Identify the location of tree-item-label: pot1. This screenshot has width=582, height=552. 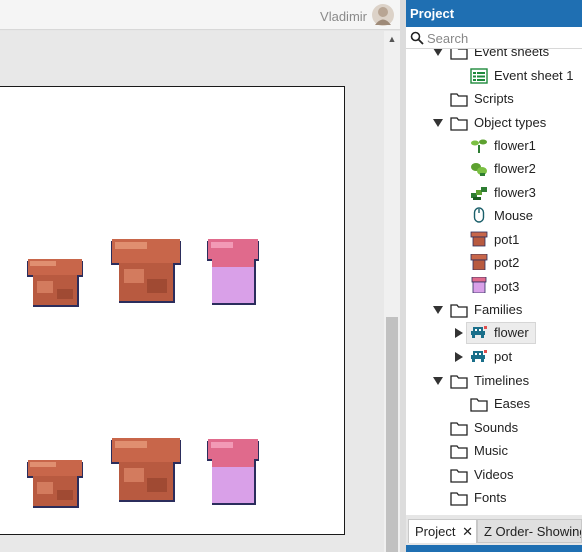
(507, 239).